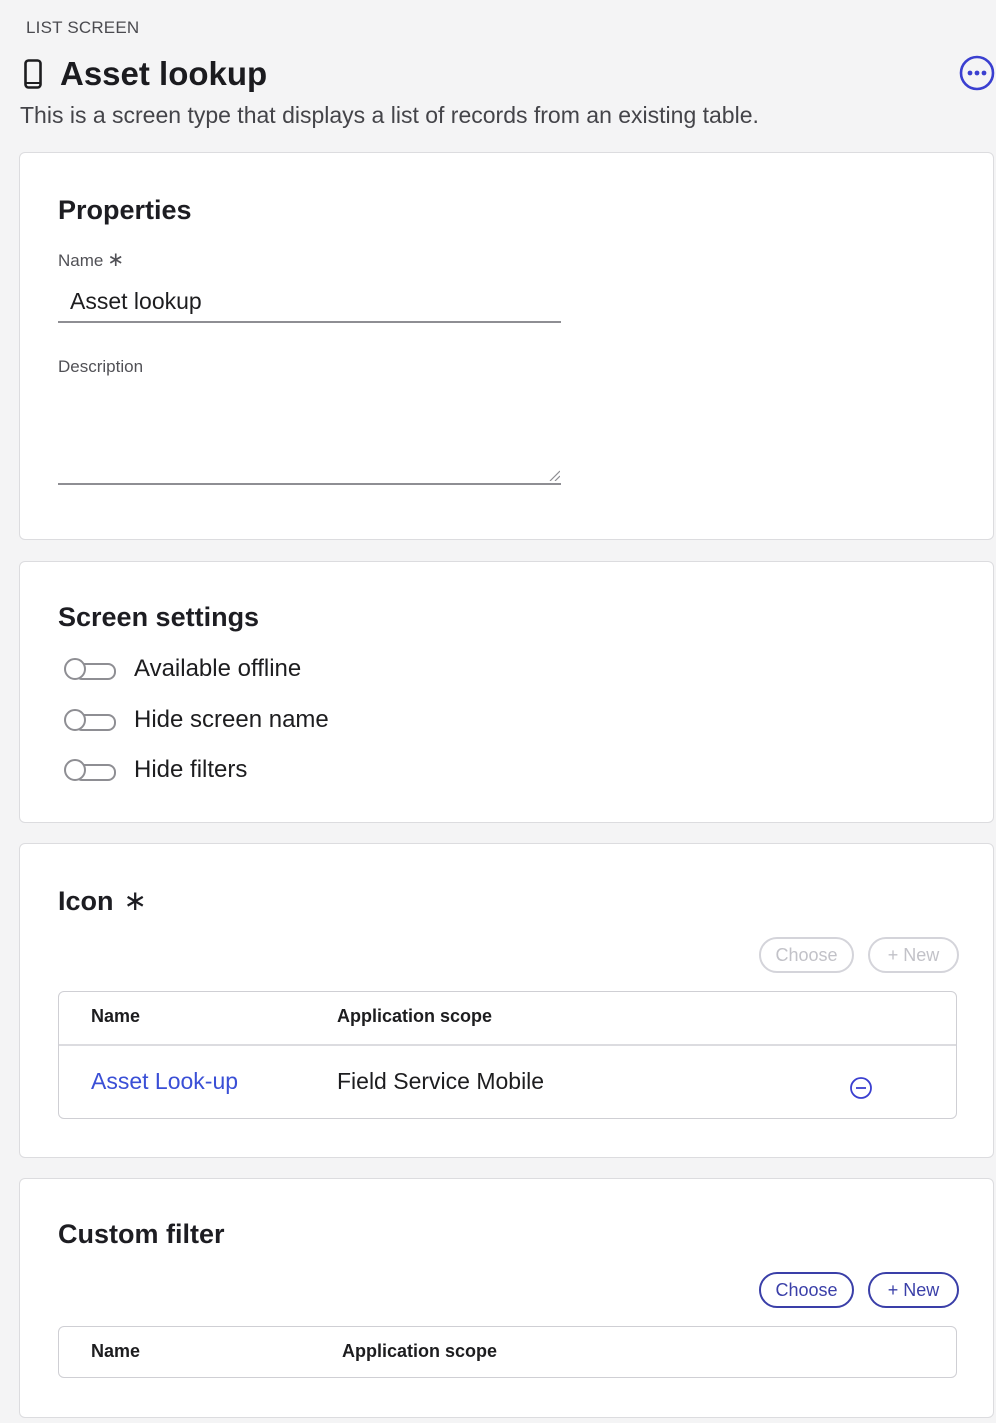 This screenshot has width=996, height=1423. I want to click on application-scope-cell: Field Service Mobile, so click(441, 1081).